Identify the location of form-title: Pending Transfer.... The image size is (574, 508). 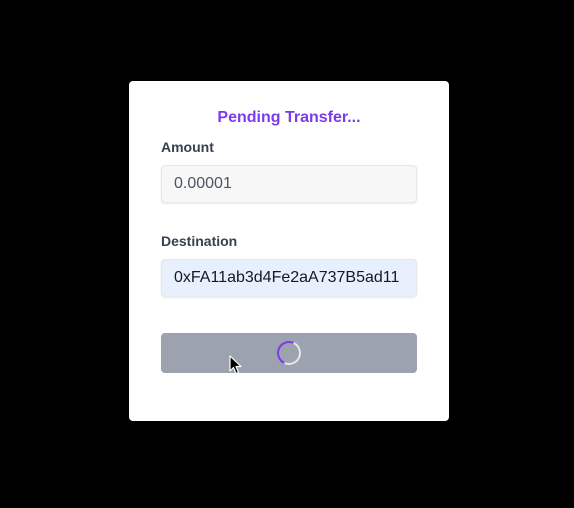
(289, 117).